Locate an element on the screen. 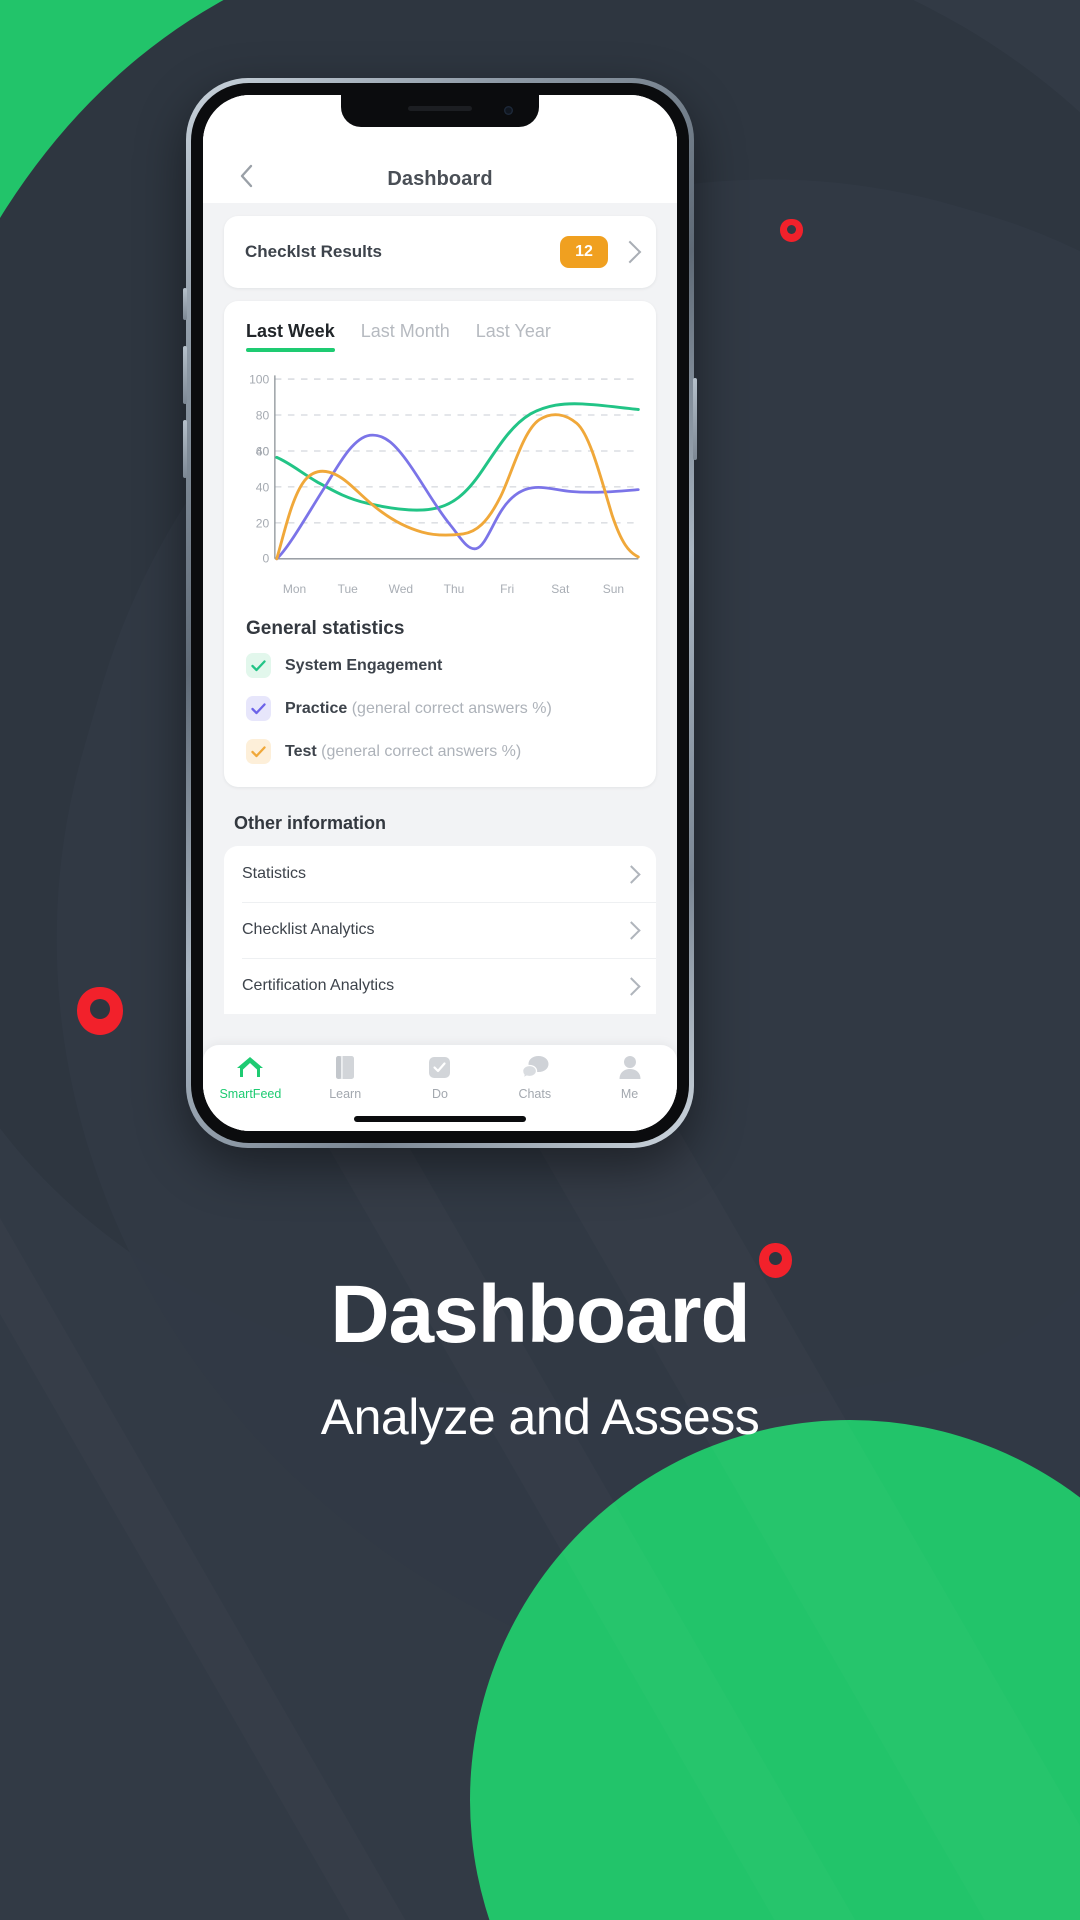 This screenshot has width=1080, height=1920. svg-text: 40 is located at coordinates (263, 488).